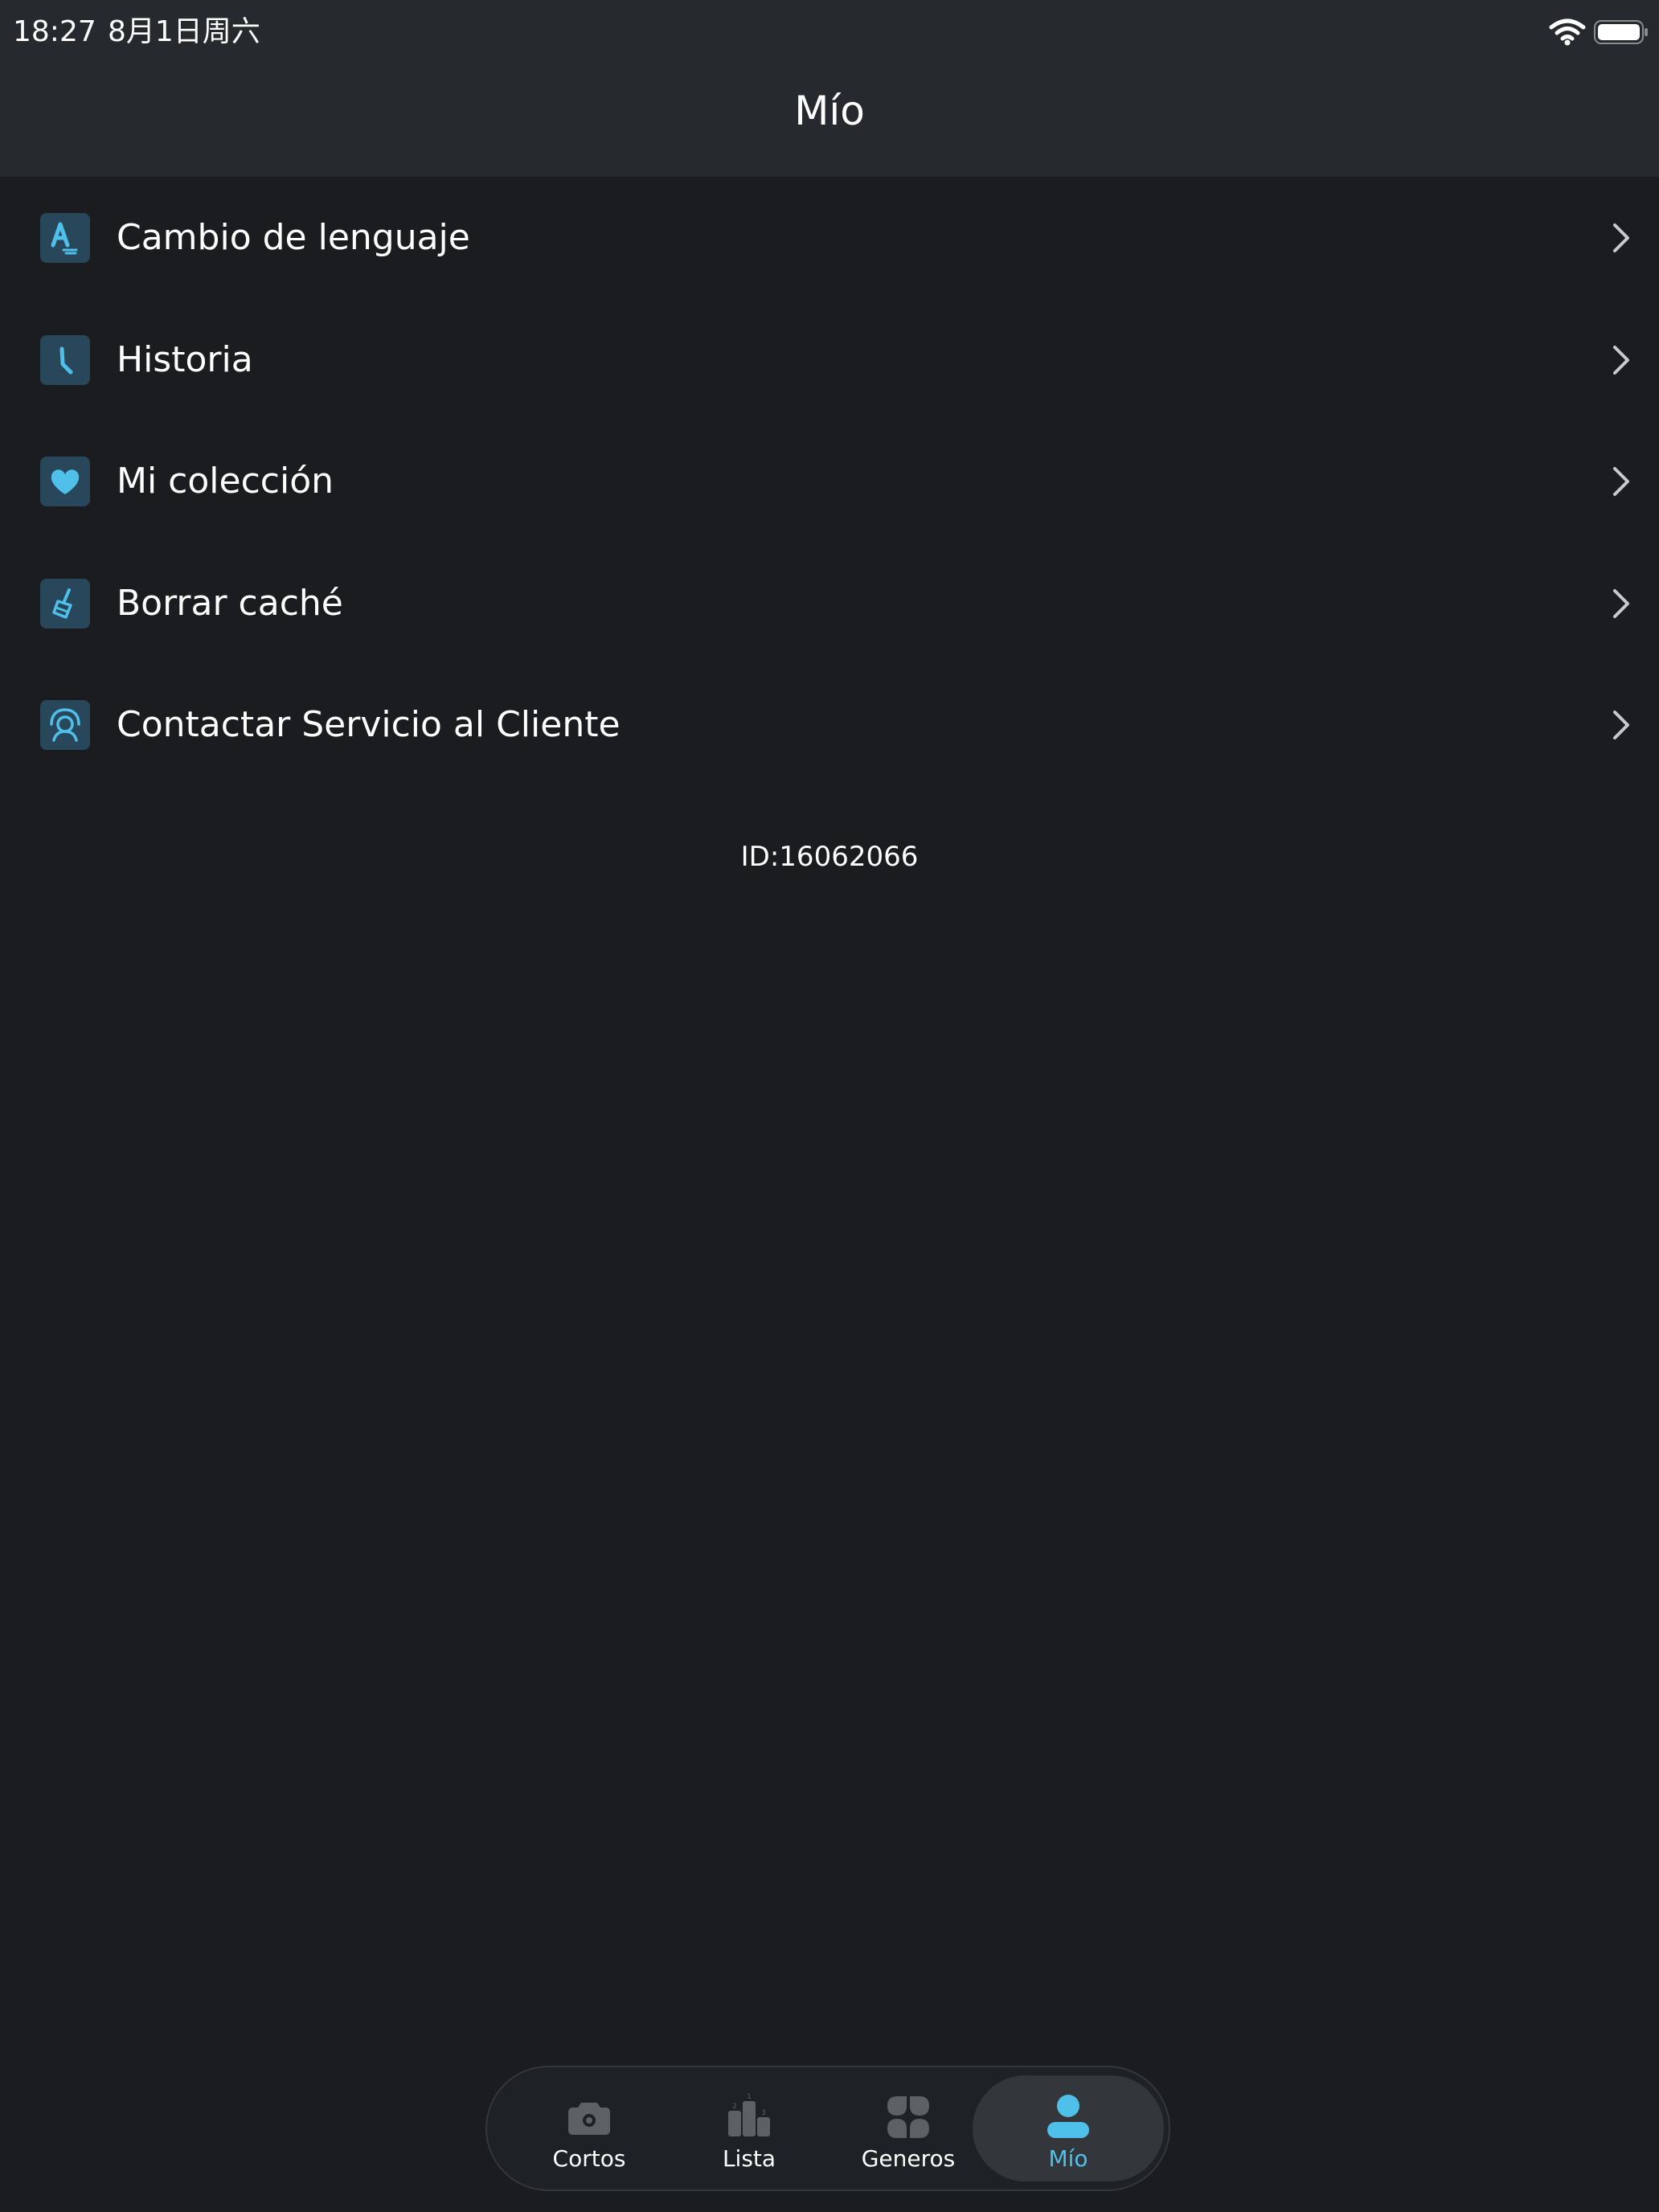 The height and width of the screenshot is (2212, 1659). I want to click on wifi-icon, so click(1567, 32).